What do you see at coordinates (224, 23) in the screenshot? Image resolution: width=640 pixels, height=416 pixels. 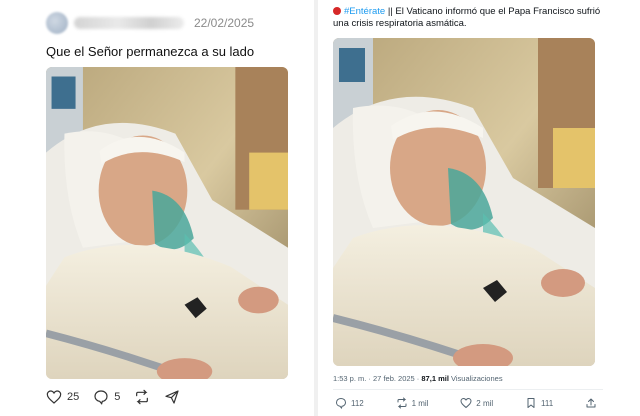 I see `post-date: 22/02/2025` at bounding box center [224, 23].